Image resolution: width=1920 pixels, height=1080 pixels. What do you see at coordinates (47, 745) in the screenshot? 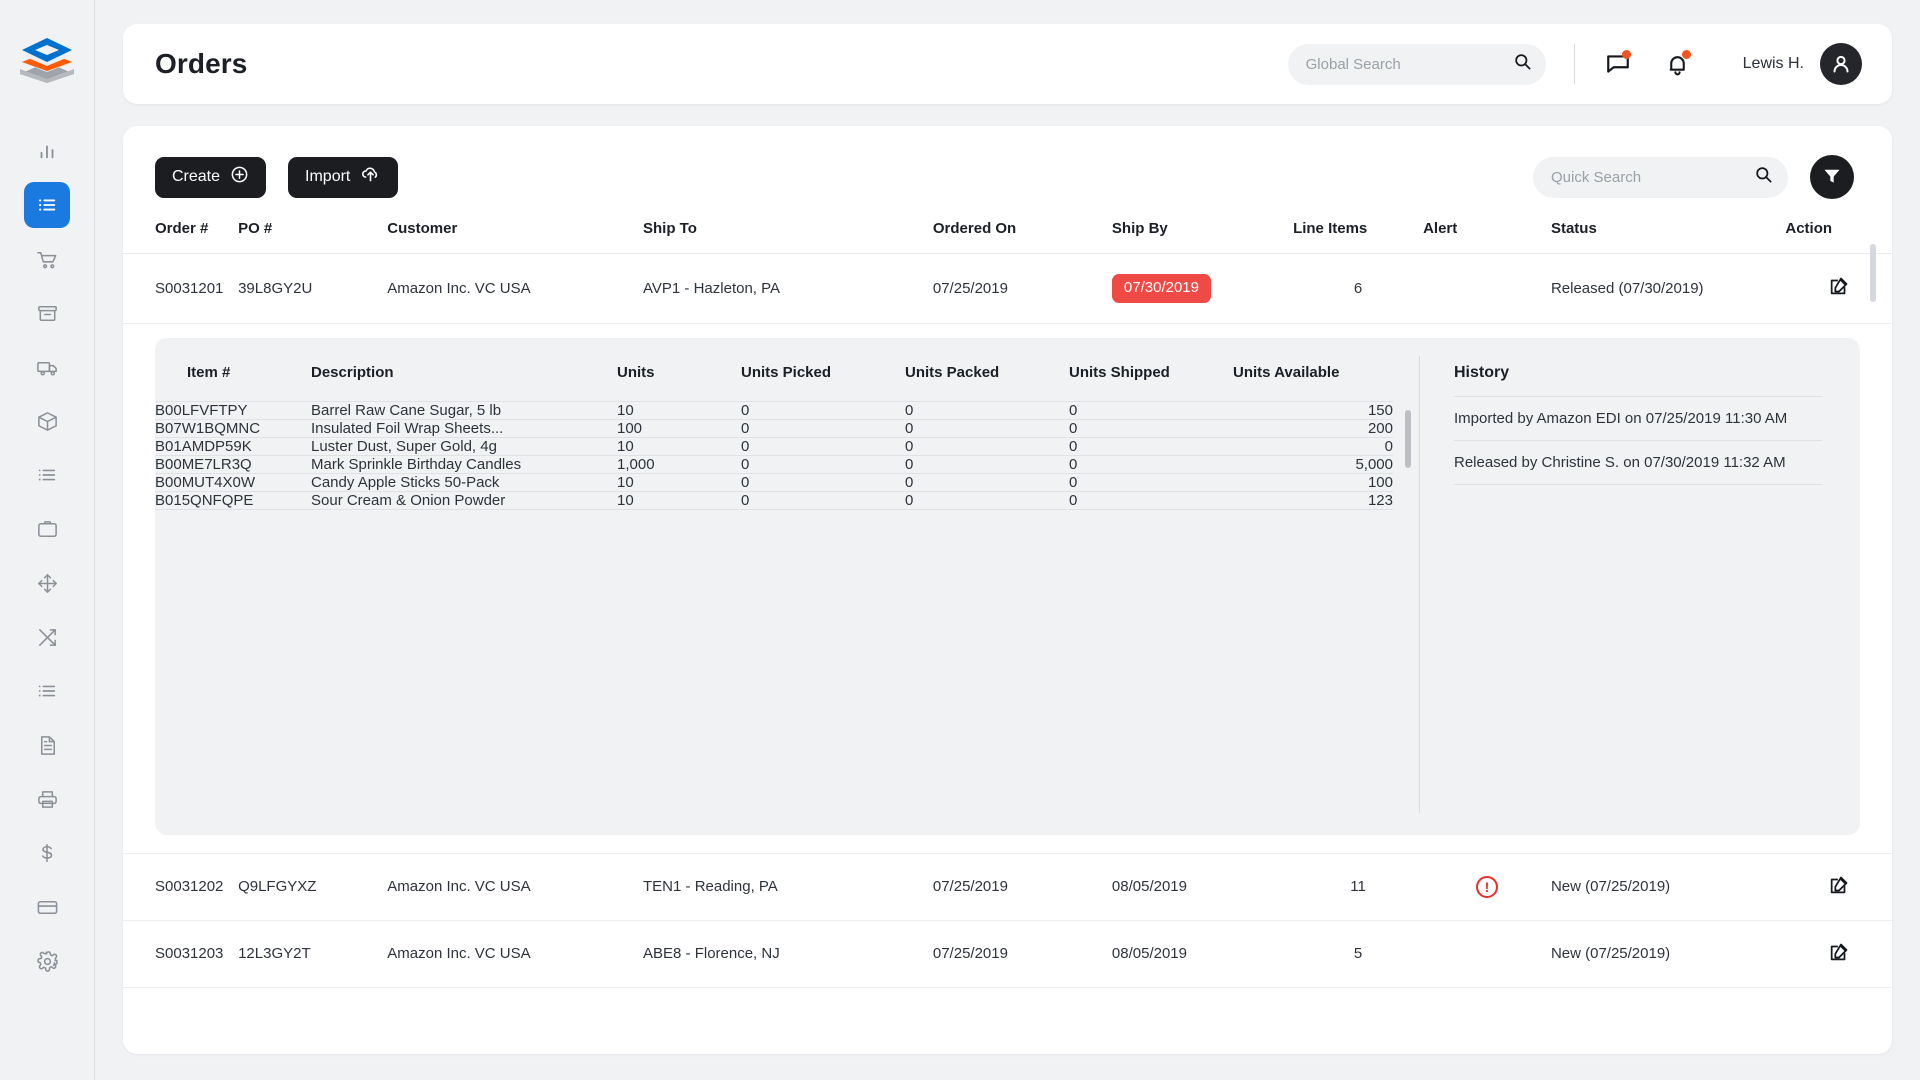
I see `sidebar-item-reports` at bounding box center [47, 745].